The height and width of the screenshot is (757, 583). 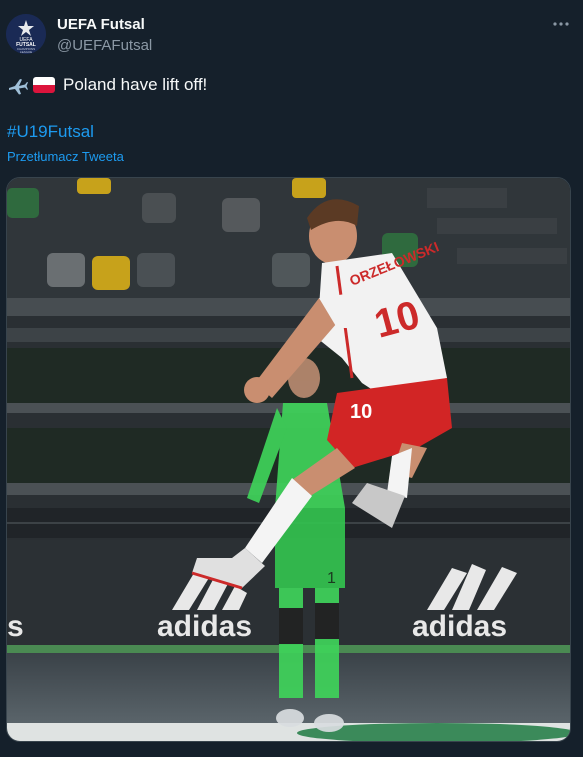 I want to click on more-horizontal-icon, so click(x=561, y=24).